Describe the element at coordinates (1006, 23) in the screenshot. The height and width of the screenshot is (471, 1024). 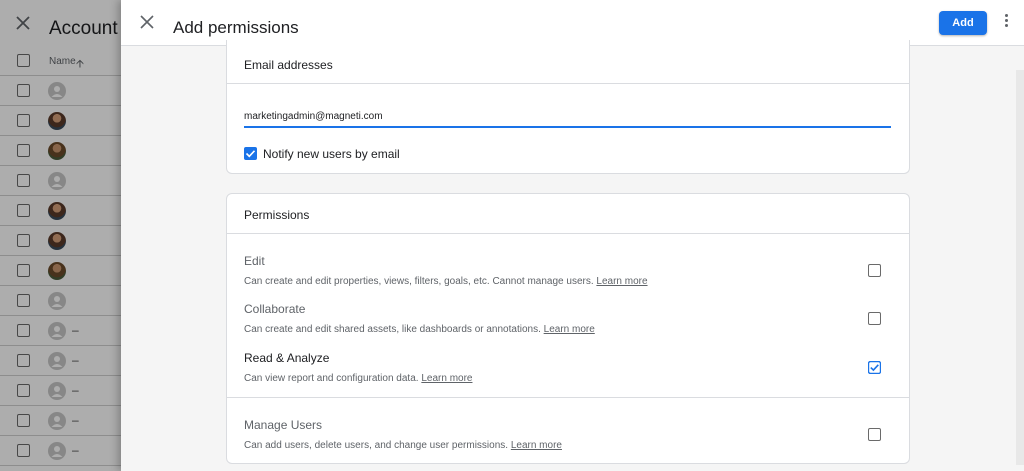
I see `more-options-icon` at that location.